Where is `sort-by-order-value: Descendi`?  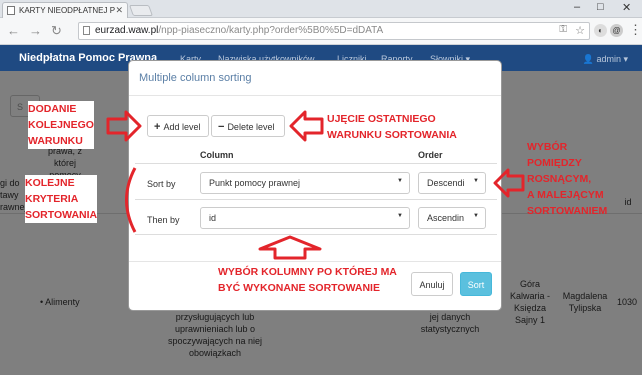
sort-by-order-value: Descendi is located at coordinates (446, 183).